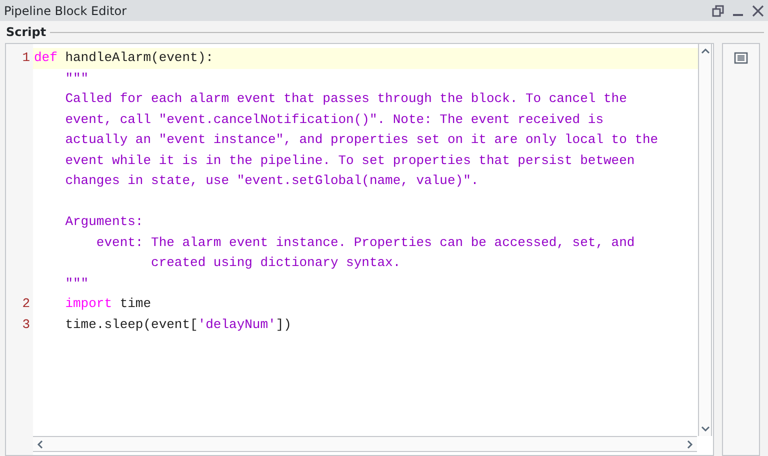 Image resolution: width=768 pixels, height=456 pixels. Describe the element at coordinates (705, 51) in the screenshot. I see `scroll-up-icon` at that location.